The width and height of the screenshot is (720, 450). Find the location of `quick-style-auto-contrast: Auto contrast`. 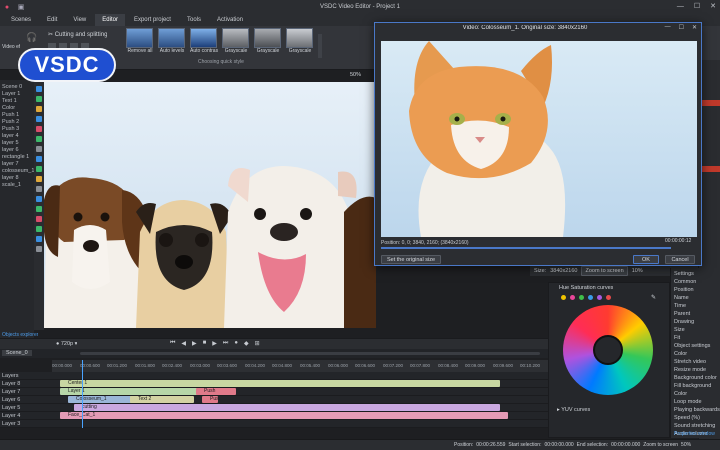

quick-style-auto-contrast: Auto contrast is located at coordinates (204, 41).